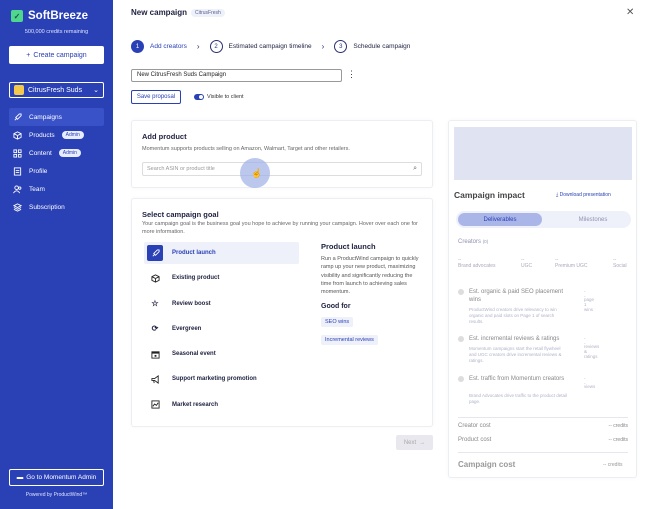 Image resolution: width=655 pixels, height=509 pixels. What do you see at coordinates (557, 195) in the screenshot?
I see `download-icon: ⤓` at bounding box center [557, 195].